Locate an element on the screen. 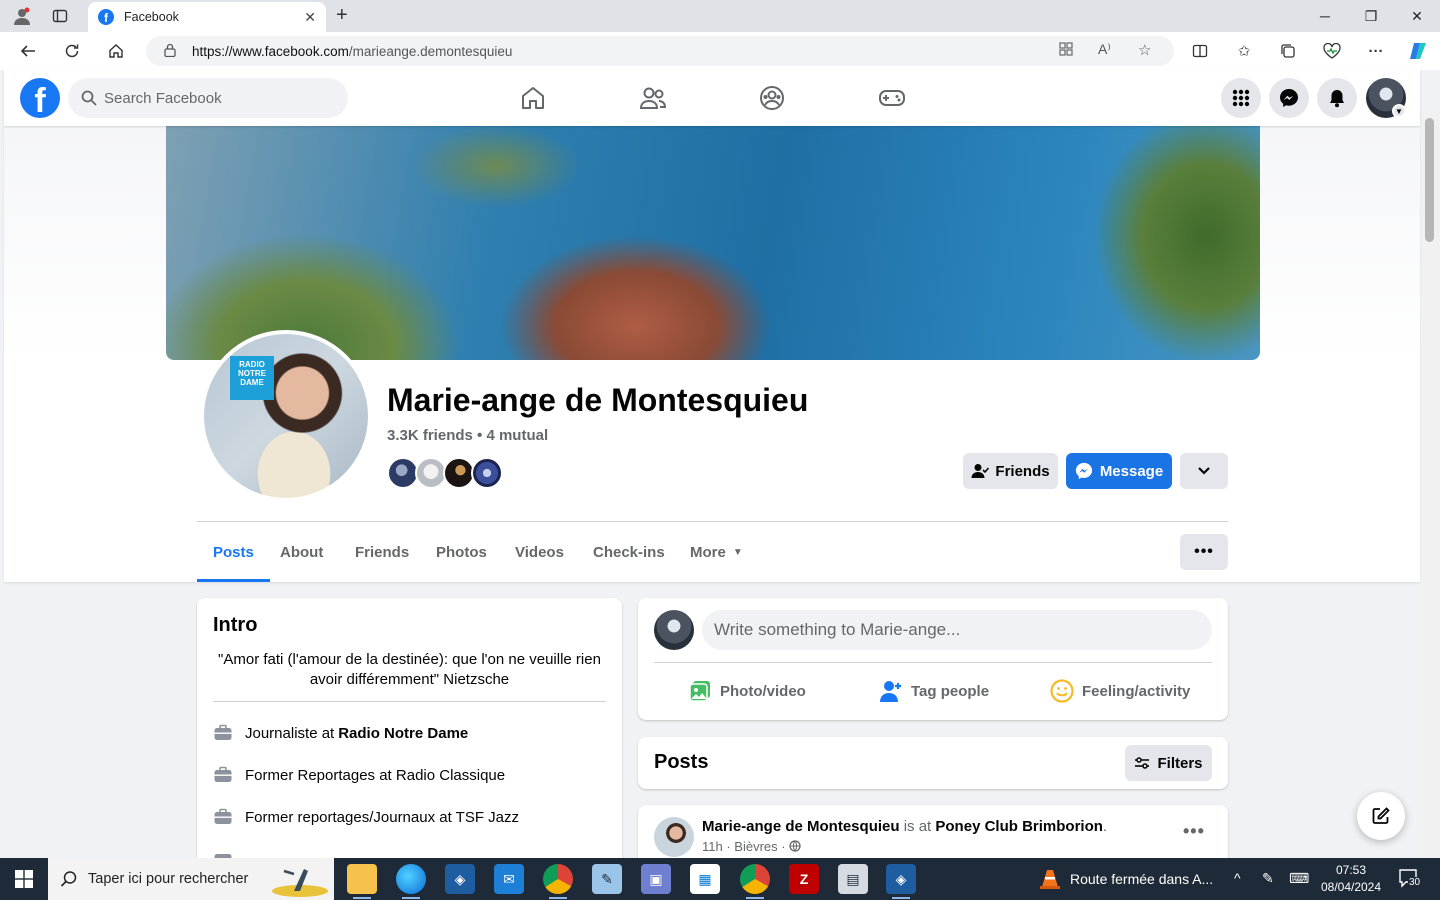 This screenshot has width=1440, height=900. scrollbar-thumb is located at coordinates (1429, 180).